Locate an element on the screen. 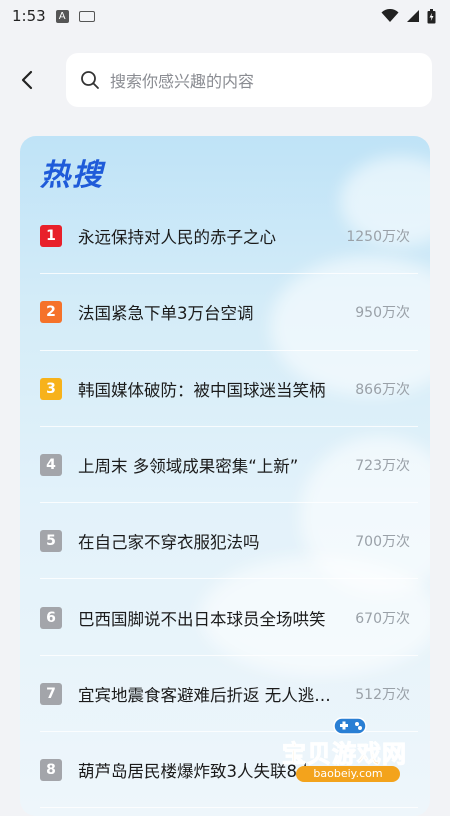 This screenshot has height=816, width=450. search-icon is located at coordinates (90, 80).